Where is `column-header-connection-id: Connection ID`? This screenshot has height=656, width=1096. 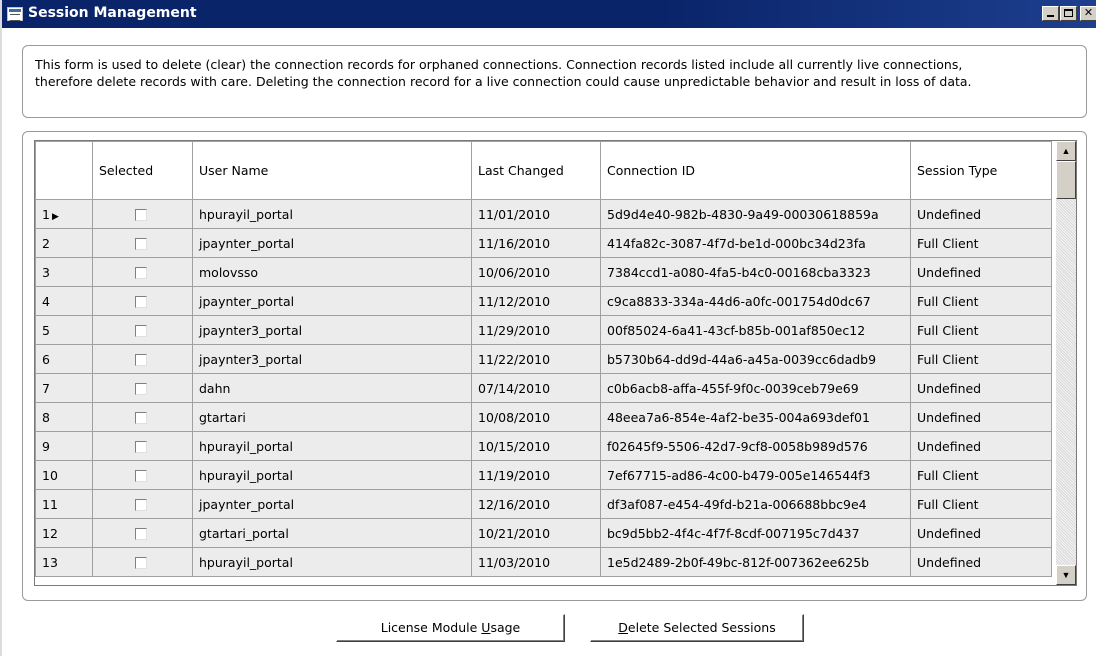
column-header-connection-id: Connection ID is located at coordinates (755, 170).